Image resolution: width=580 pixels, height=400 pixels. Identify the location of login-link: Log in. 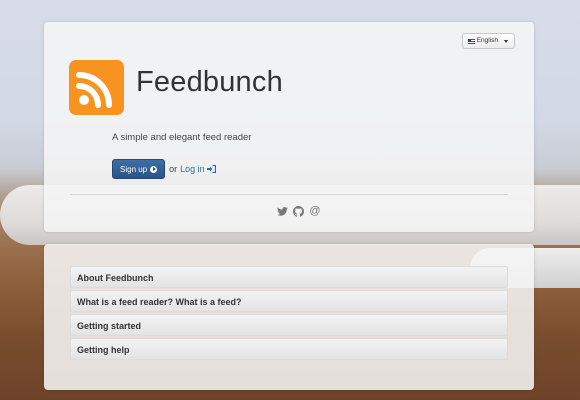
(198, 169).